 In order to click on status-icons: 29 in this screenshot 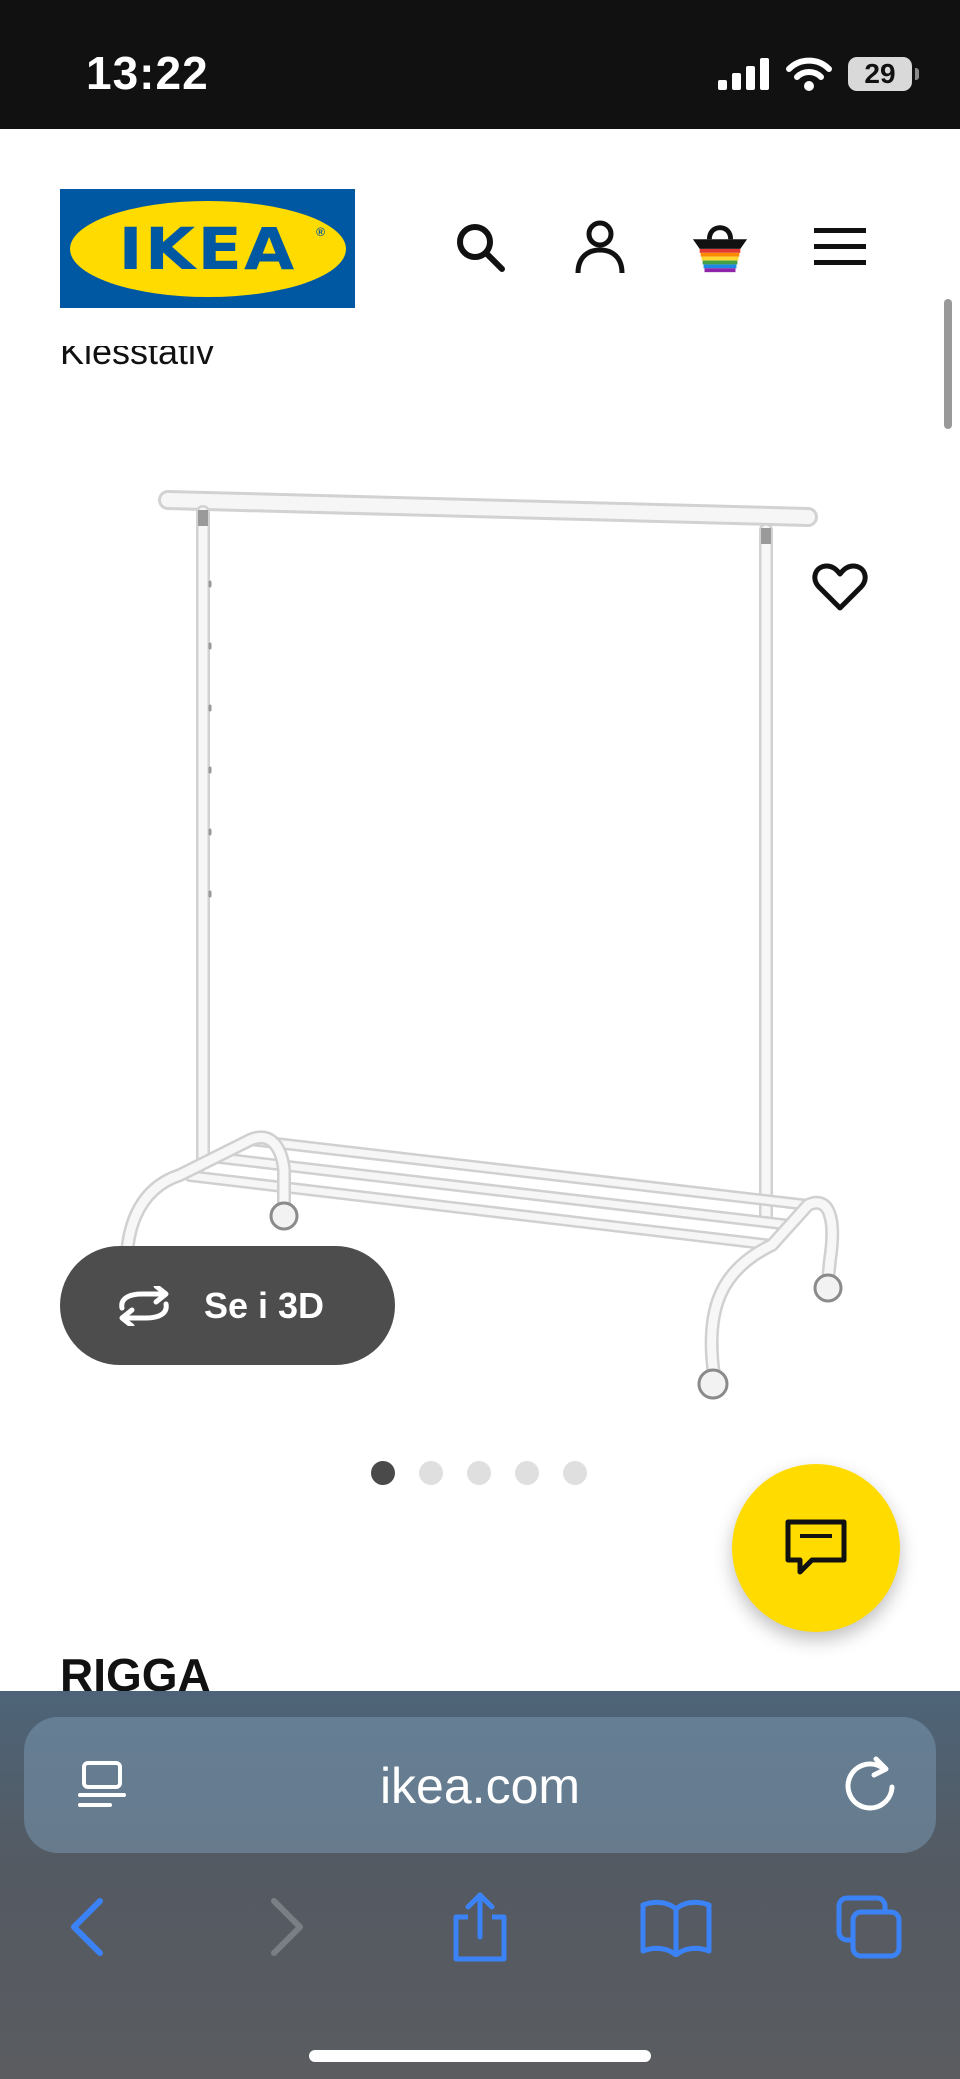, I will do `click(818, 74)`.